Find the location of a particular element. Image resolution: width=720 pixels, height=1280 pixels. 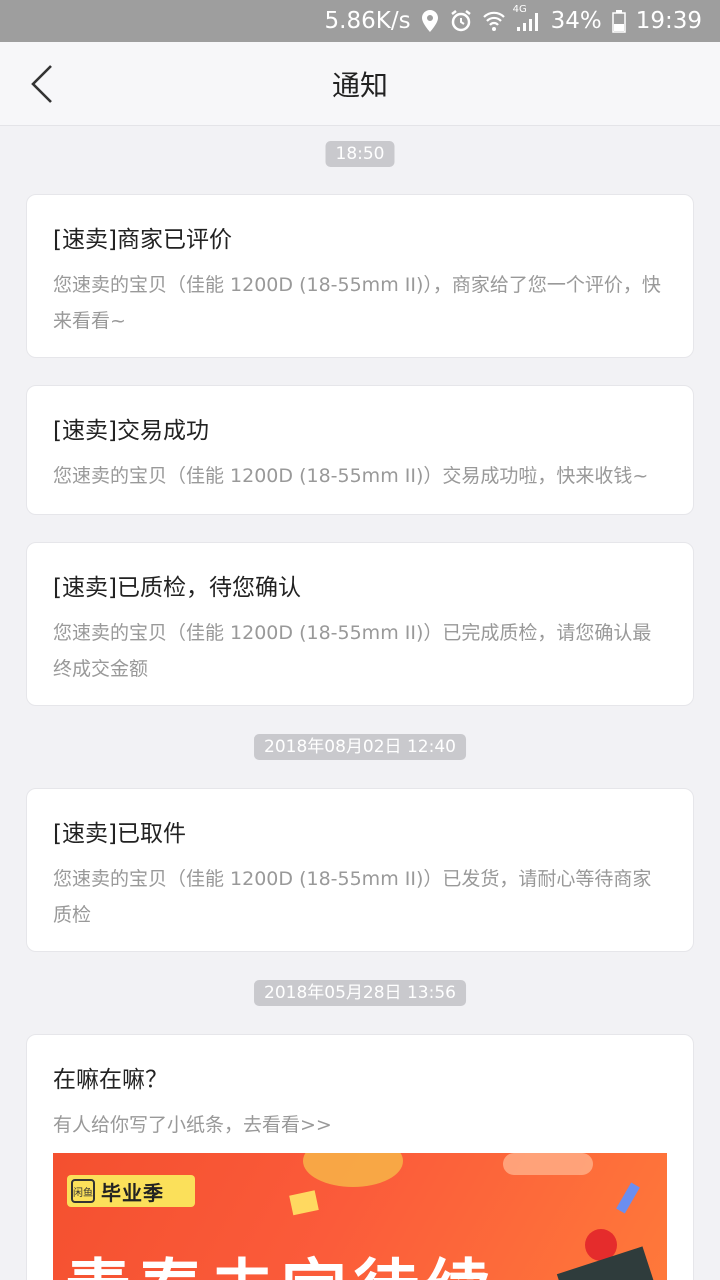

battery-percent: 34% is located at coordinates (576, 21).